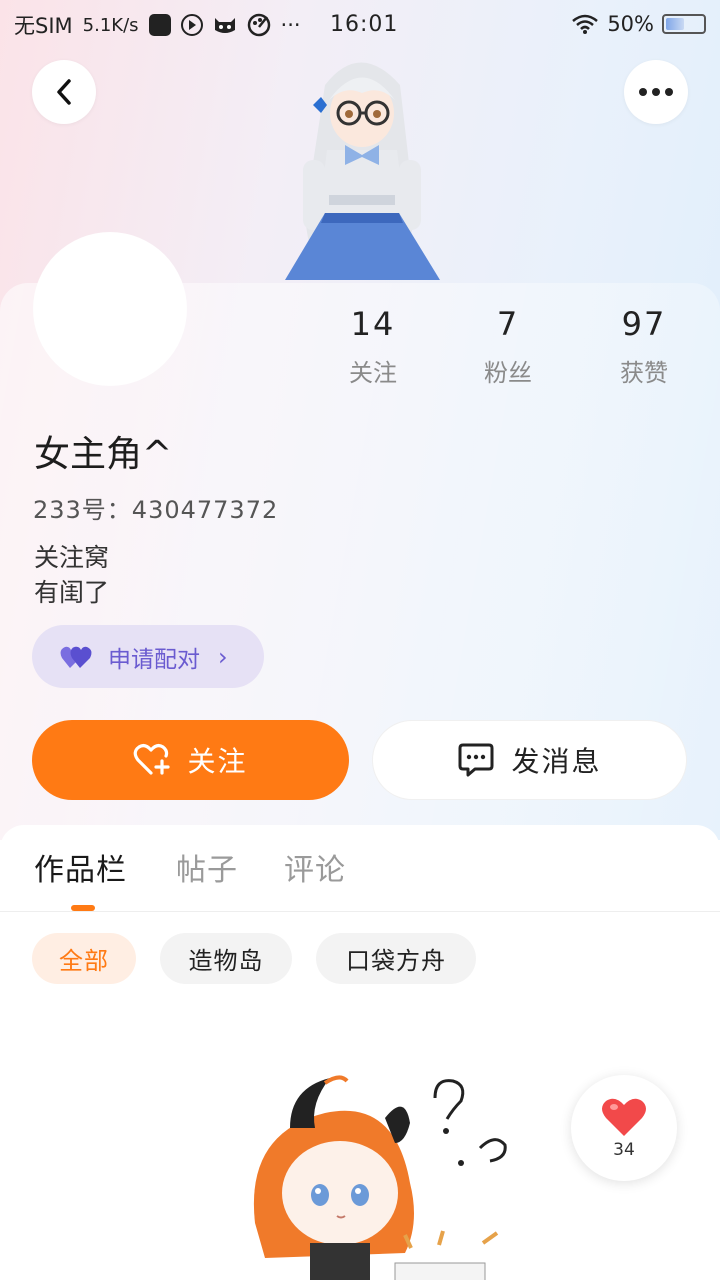 The height and width of the screenshot is (1280, 720). What do you see at coordinates (373, 346) in the screenshot?
I see `stat-following: 14 关注` at bounding box center [373, 346].